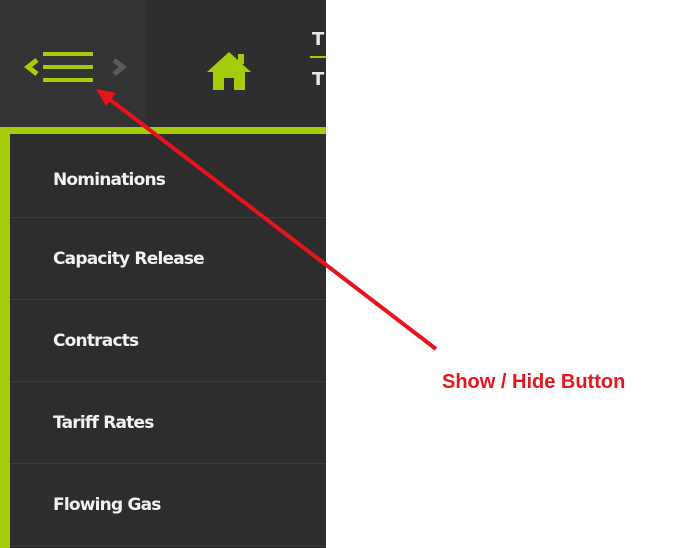 The width and height of the screenshot is (686, 548). Describe the element at coordinates (76, 67) in the screenshot. I see `menu-chevrons-icon` at that location.